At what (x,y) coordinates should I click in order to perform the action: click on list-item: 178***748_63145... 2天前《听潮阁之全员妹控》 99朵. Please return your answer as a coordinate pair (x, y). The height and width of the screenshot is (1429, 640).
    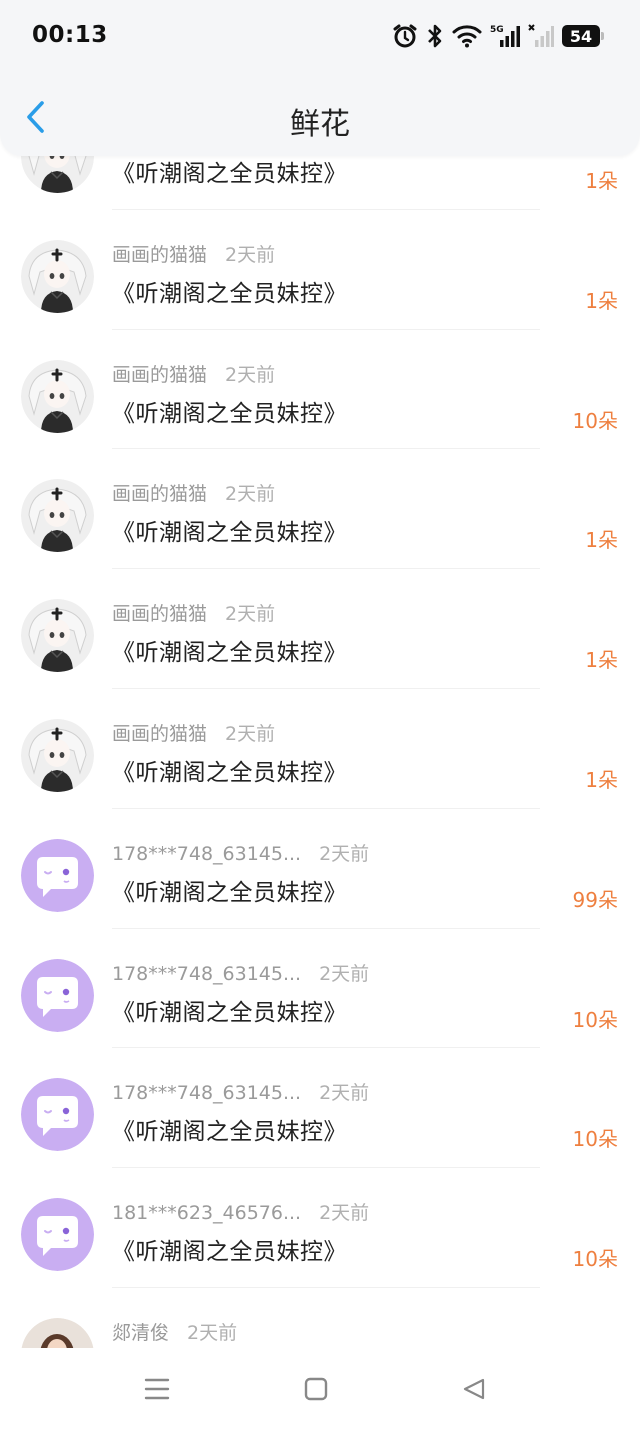
    Looking at the image, I should click on (320, 869).